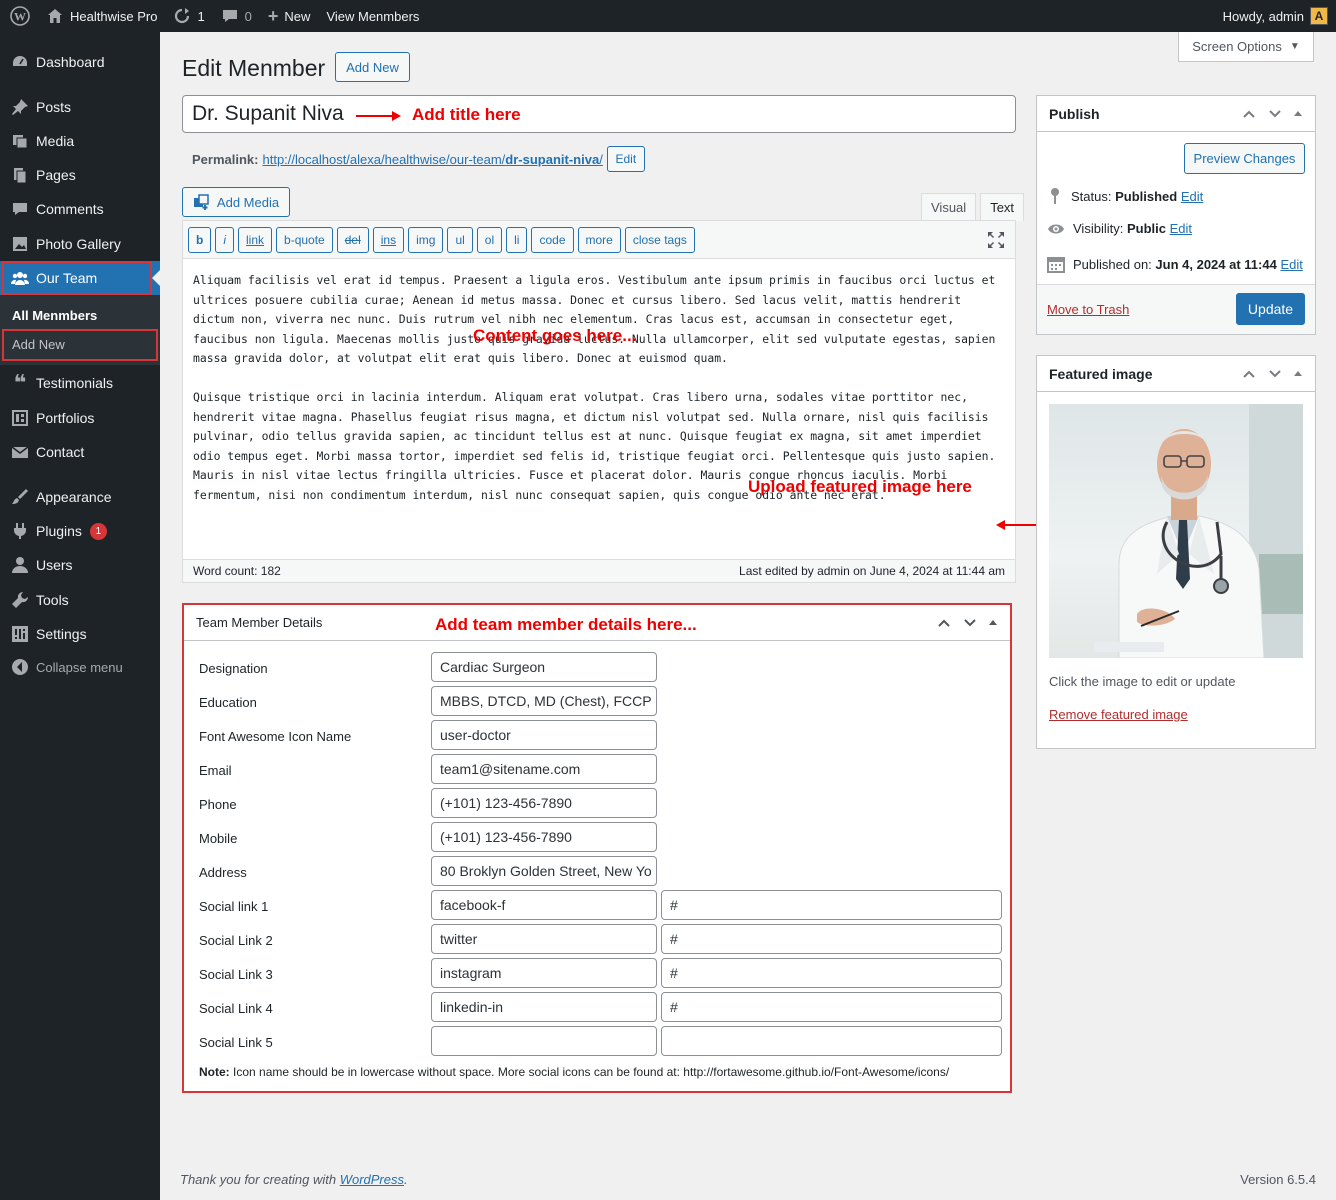 This screenshot has height=1200, width=1336. I want to click on sidebar-item-pages: Pages, so click(80, 175).